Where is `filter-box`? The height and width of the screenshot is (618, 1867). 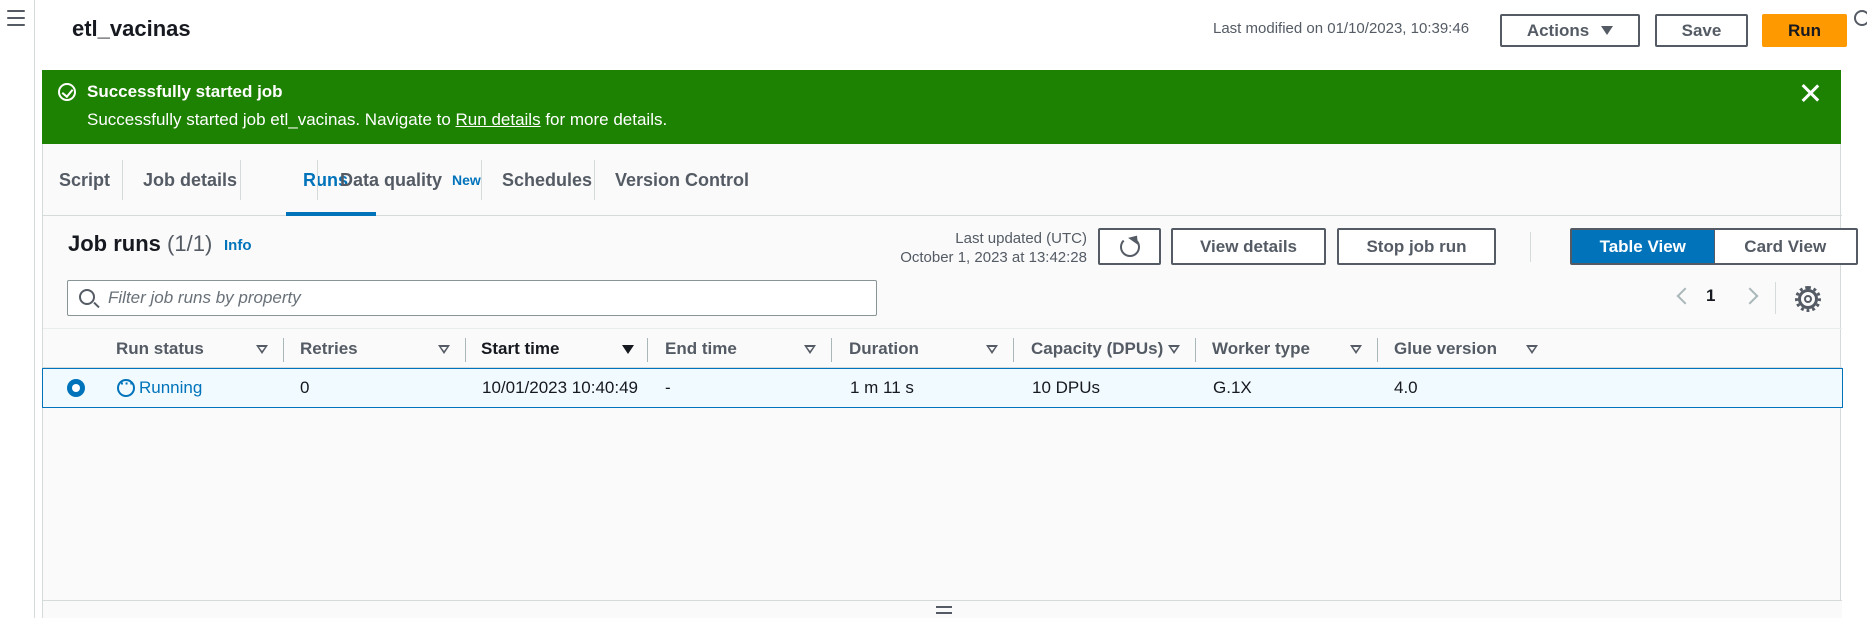
filter-box is located at coordinates (472, 298).